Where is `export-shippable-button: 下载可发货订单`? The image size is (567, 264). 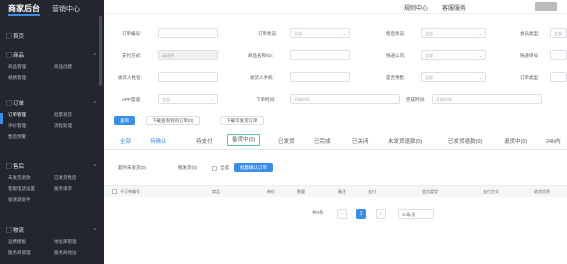 export-shippable-button: 下载可发货订单 is located at coordinates (242, 120).